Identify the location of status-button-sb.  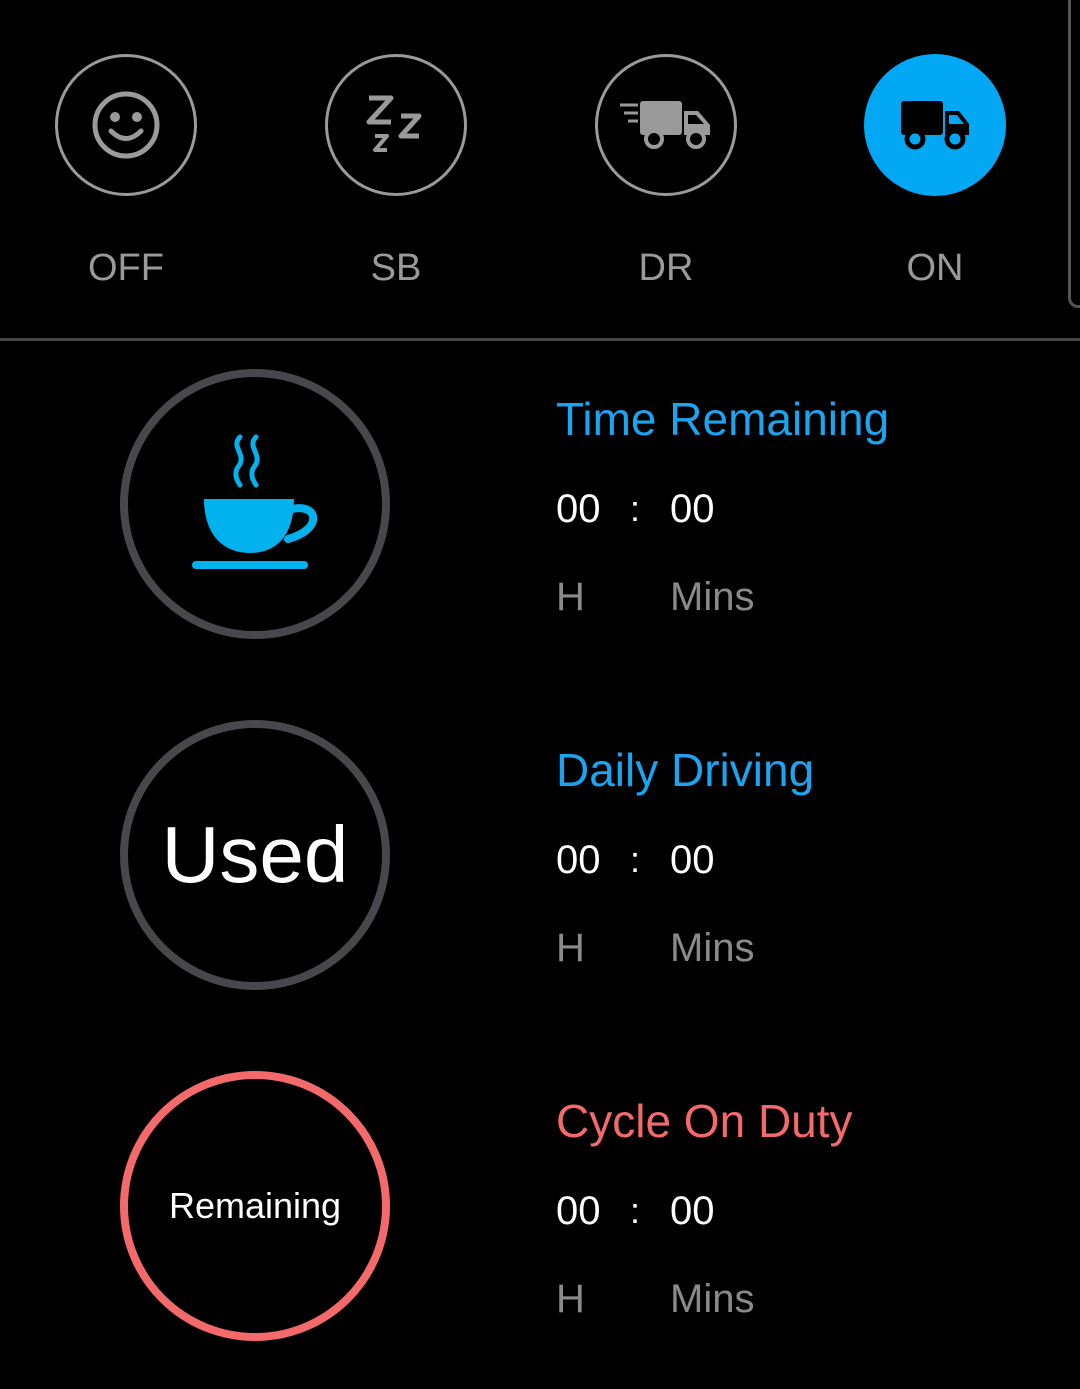
(396, 125).